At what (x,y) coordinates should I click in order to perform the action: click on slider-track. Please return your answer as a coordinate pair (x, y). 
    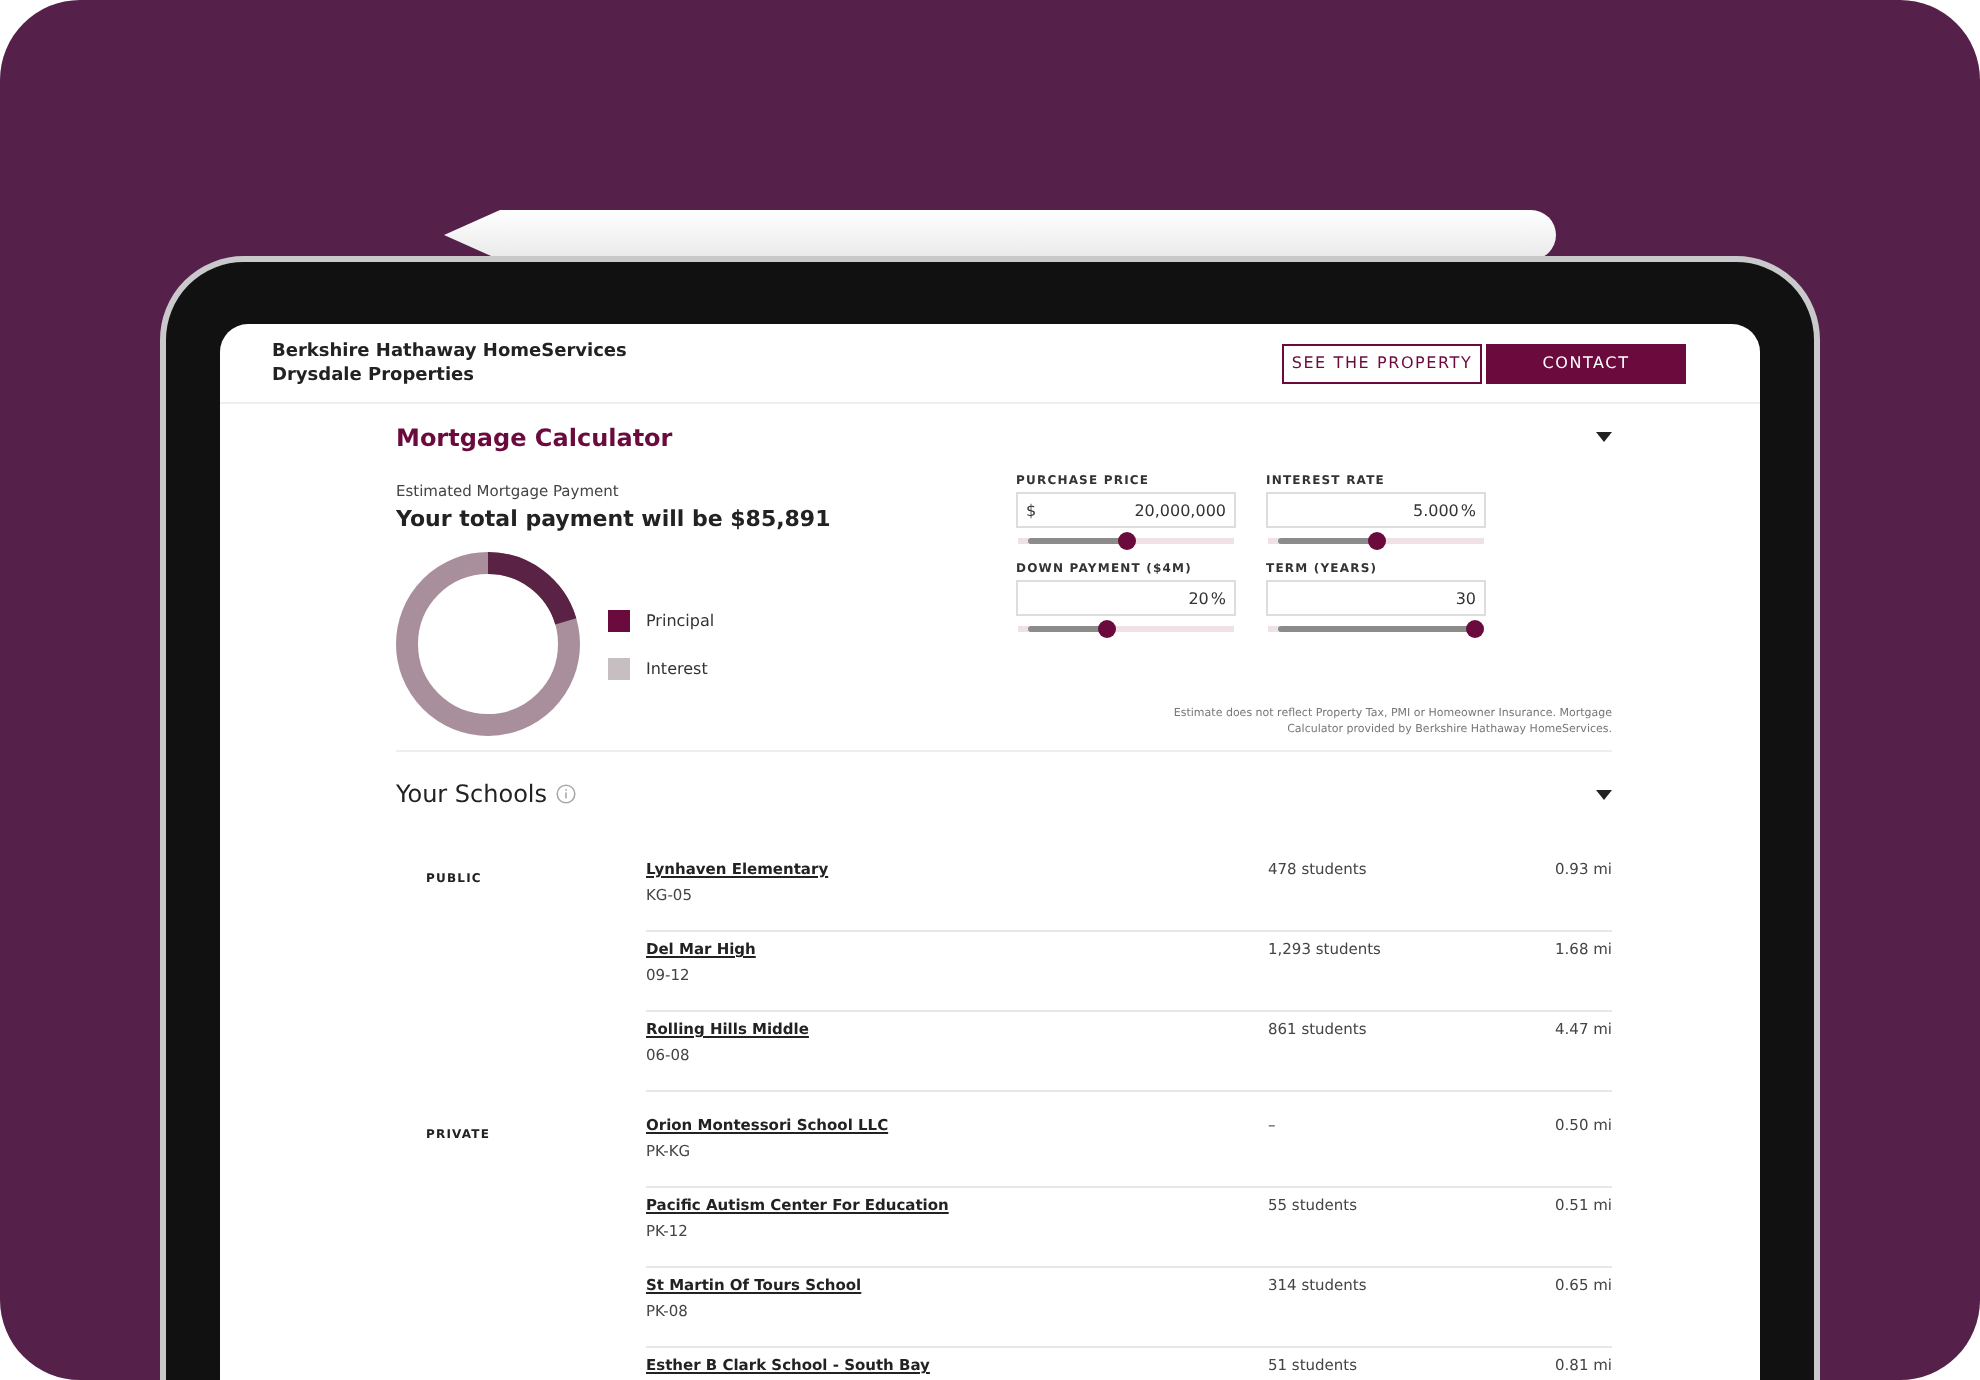
    Looking at the image, I should click on (1376, 629).